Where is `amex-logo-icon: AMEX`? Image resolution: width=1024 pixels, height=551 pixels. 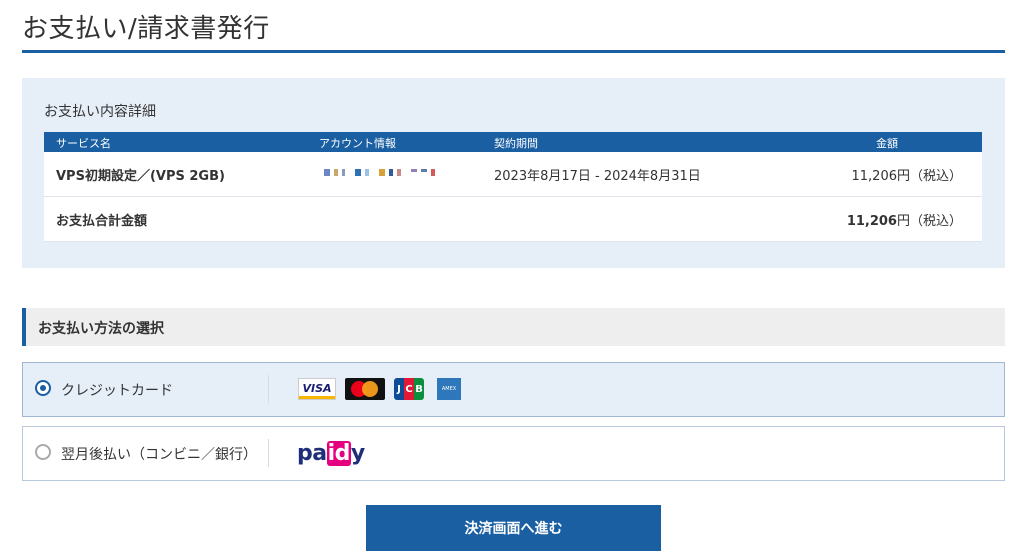 amex-logo-icon: AMEX is located at coordinates (449, 389).